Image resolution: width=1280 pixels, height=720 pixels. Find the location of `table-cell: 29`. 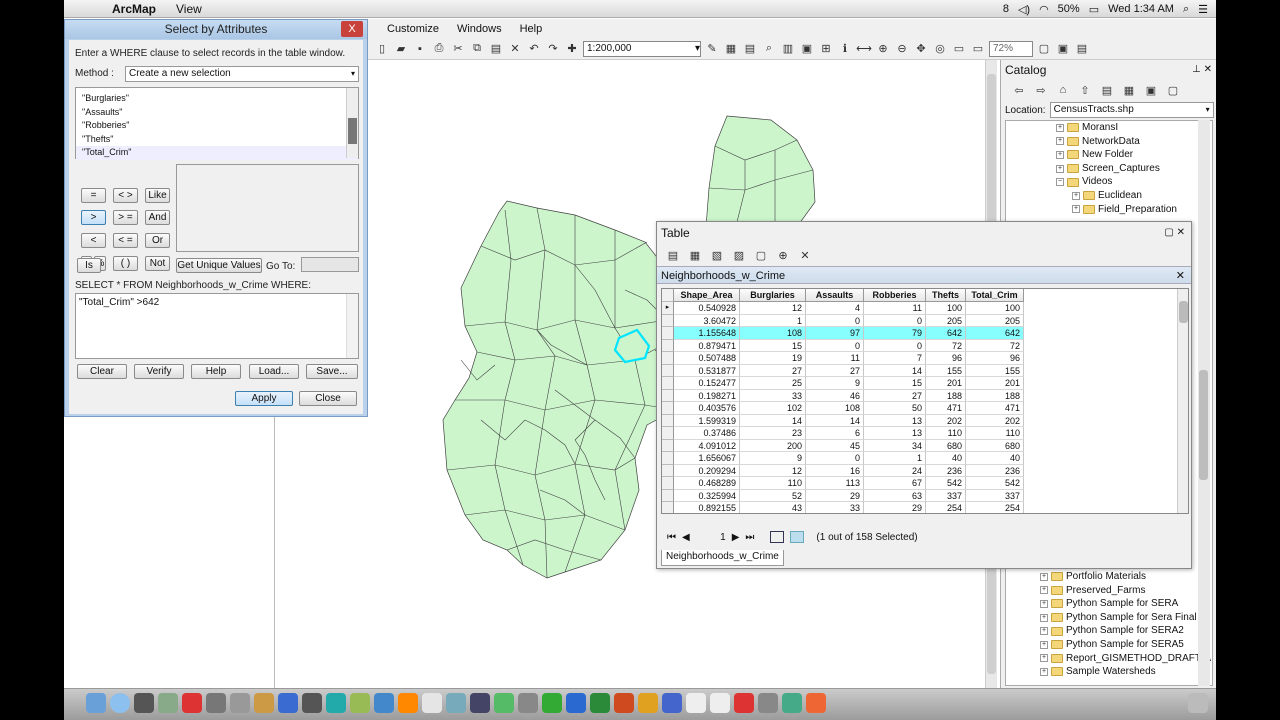

table-cell: 29 is located at coordinates (835, 495).